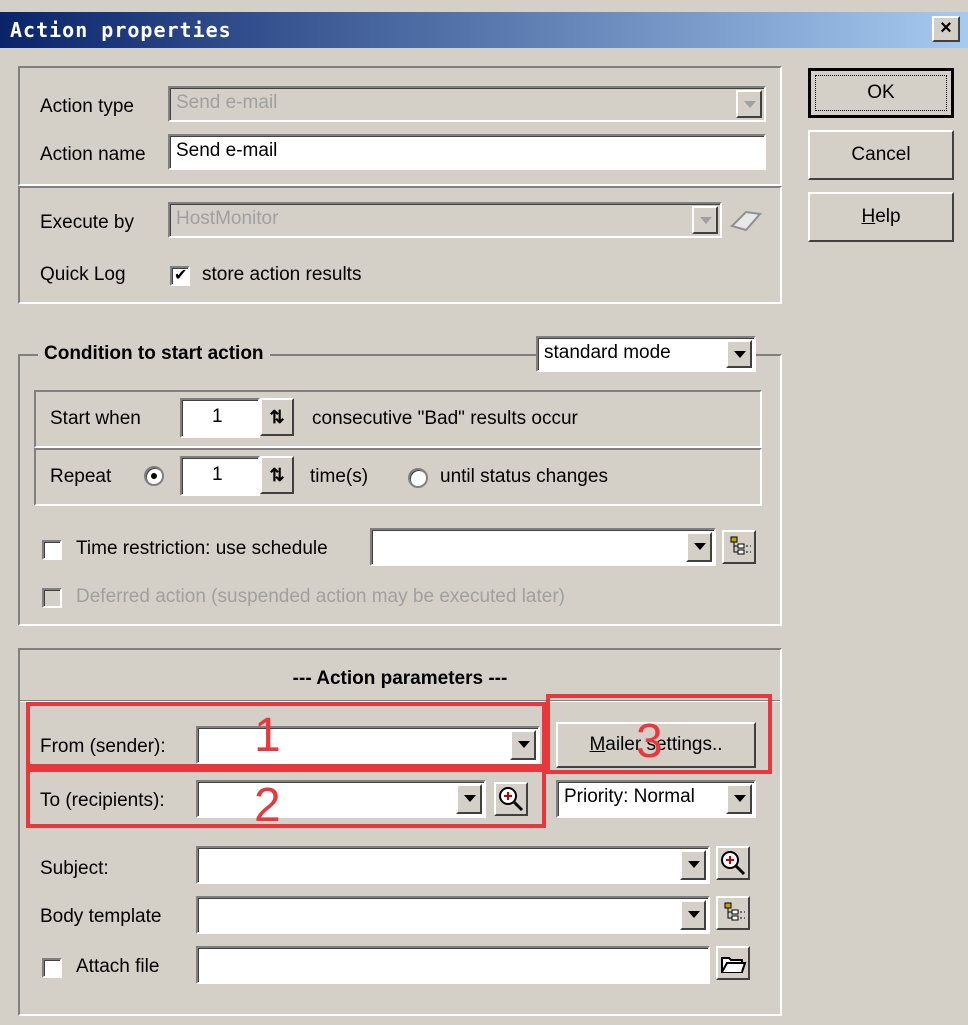 The height and width of the screenshot is (1025, 968). I want to click on attach-file-label: Attach file, so click(118, 966).